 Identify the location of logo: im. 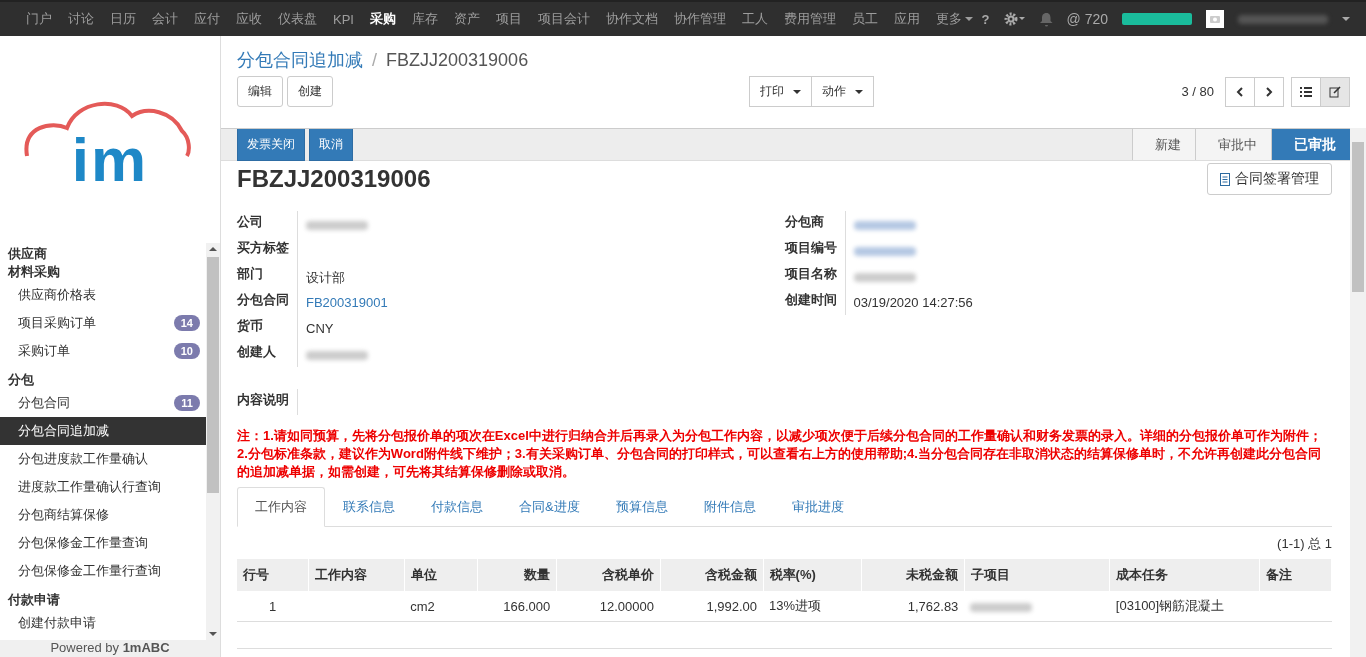
(110, 139).